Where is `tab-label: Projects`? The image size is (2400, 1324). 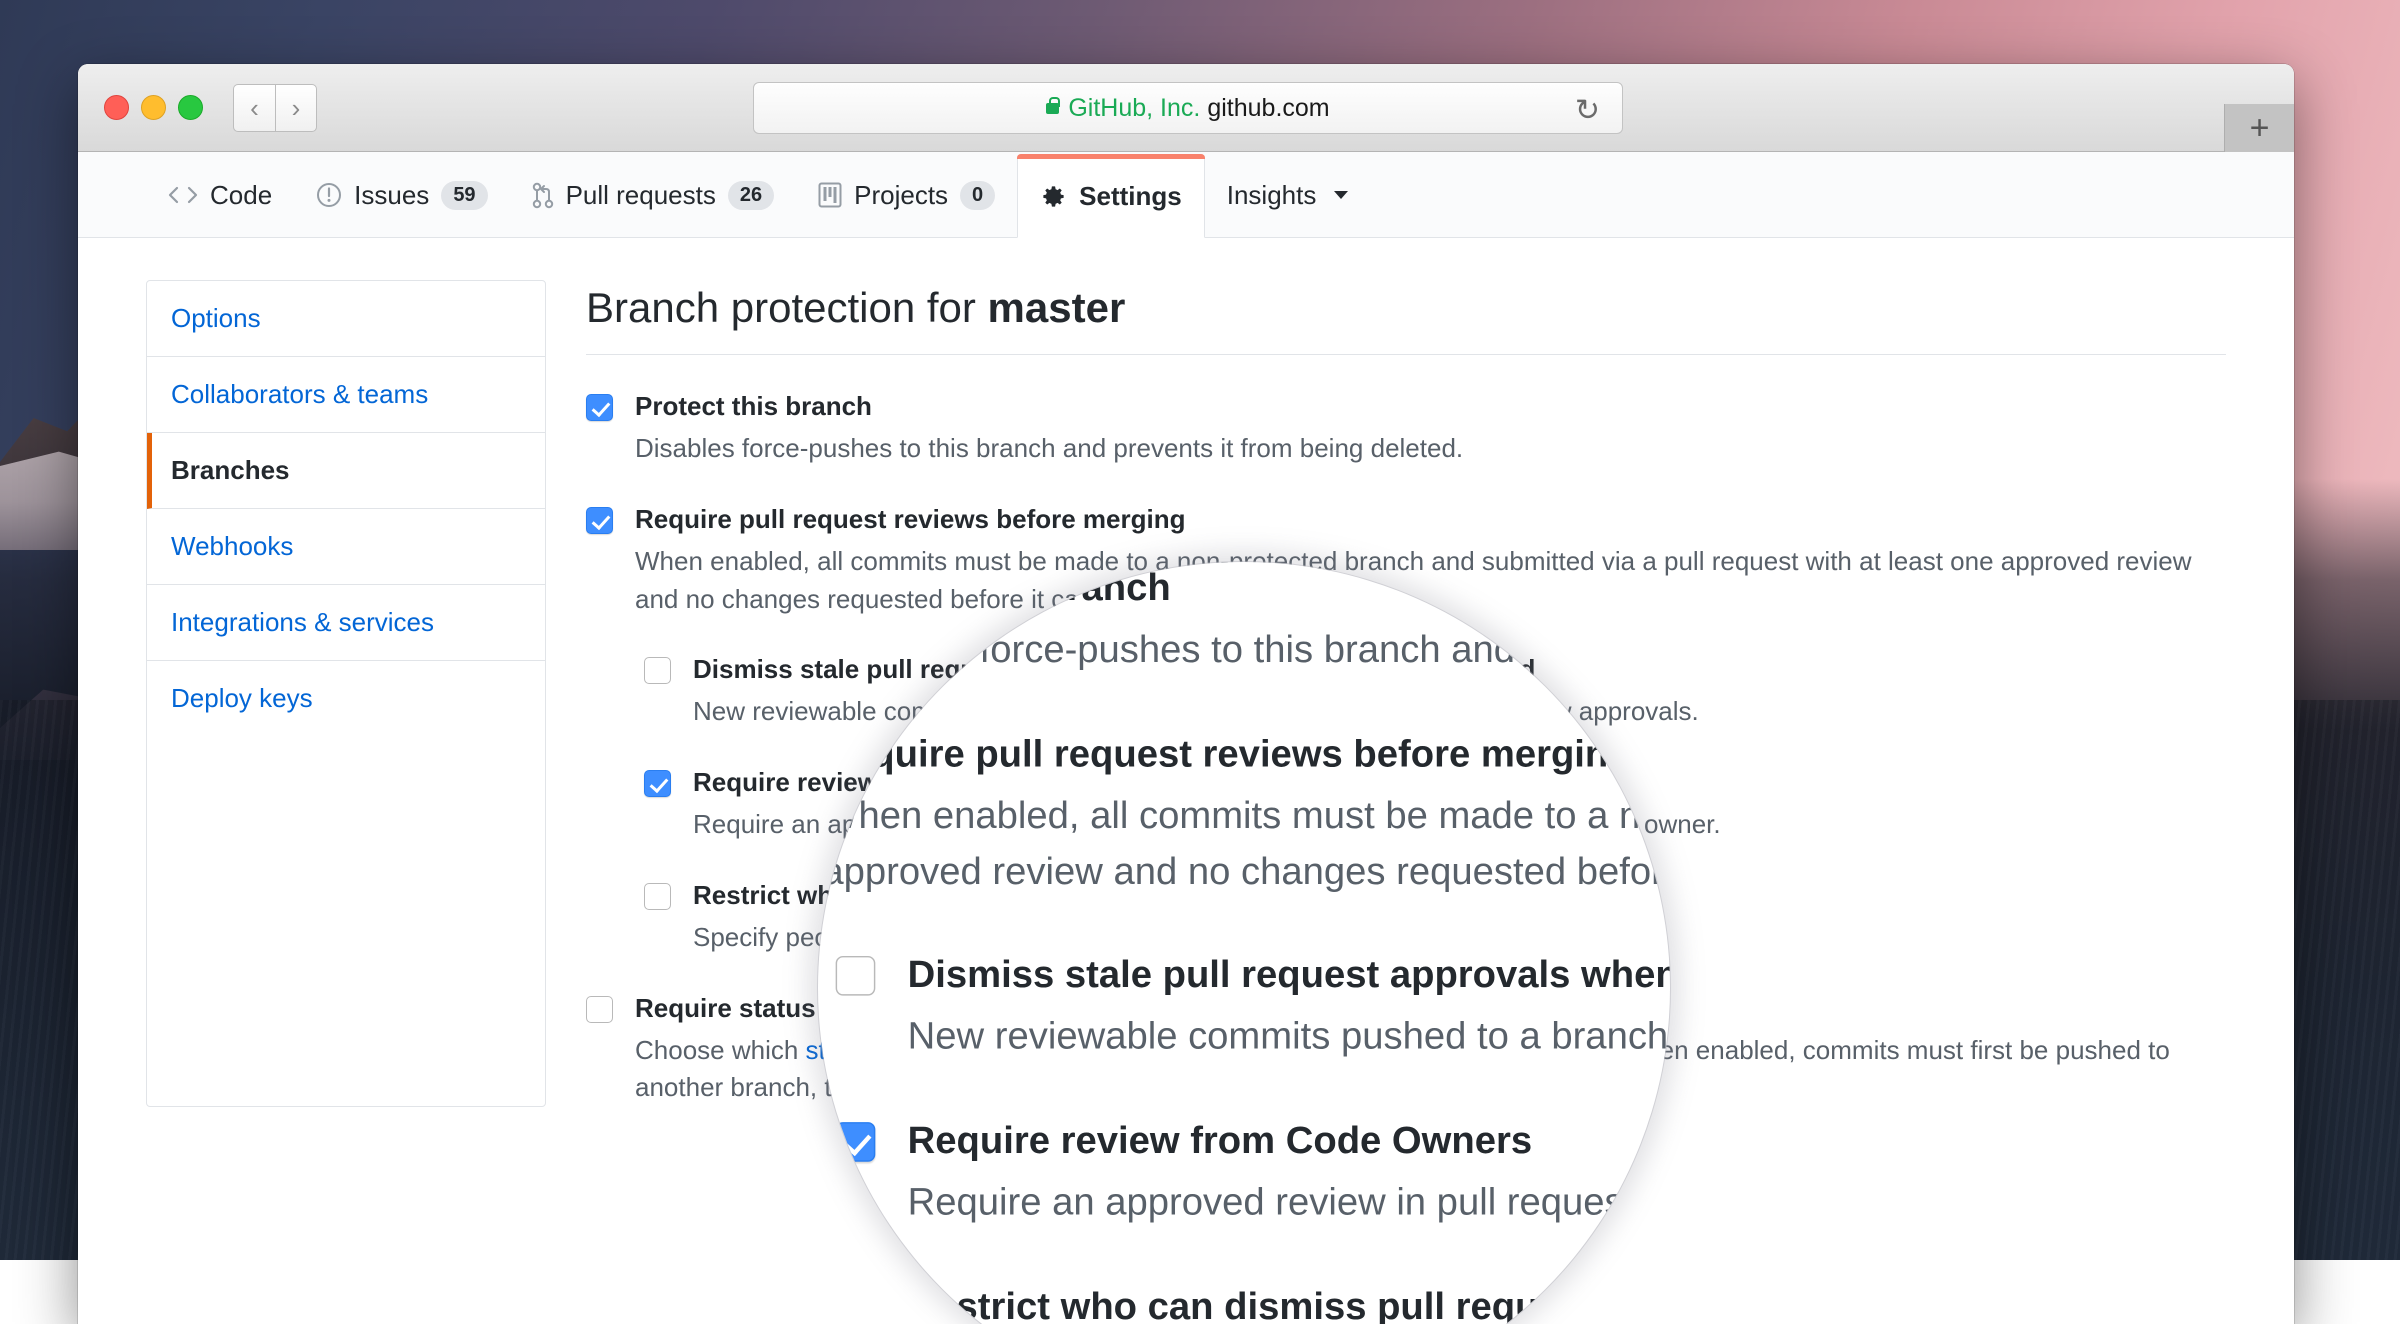
tab-label: Projects is located at coordinates (901, 195).